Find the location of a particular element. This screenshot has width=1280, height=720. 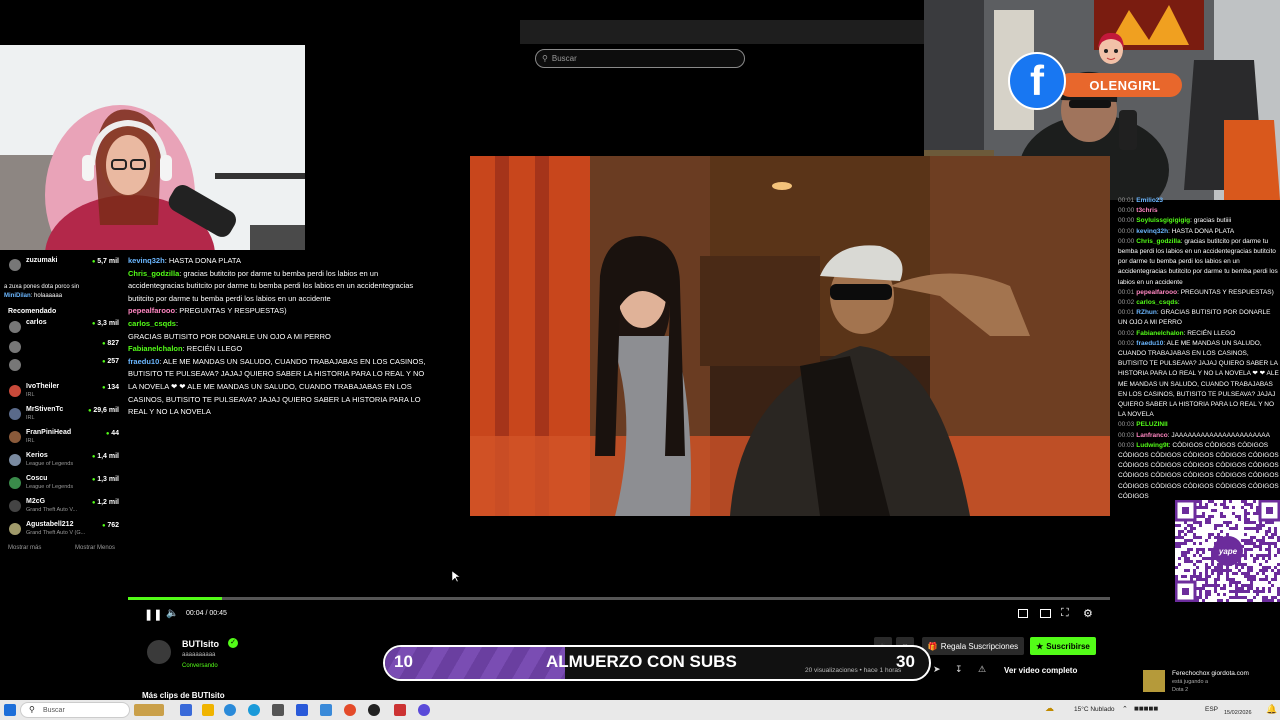

report-icon: ⚠ is located at coordinates (982, 669).